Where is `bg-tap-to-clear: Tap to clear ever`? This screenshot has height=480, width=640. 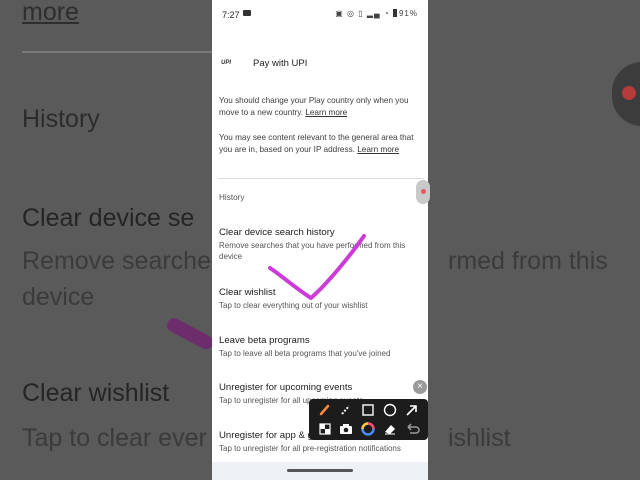
bg-tap-to-clear: Tap to clear ever is located at coordinates (114, 438).